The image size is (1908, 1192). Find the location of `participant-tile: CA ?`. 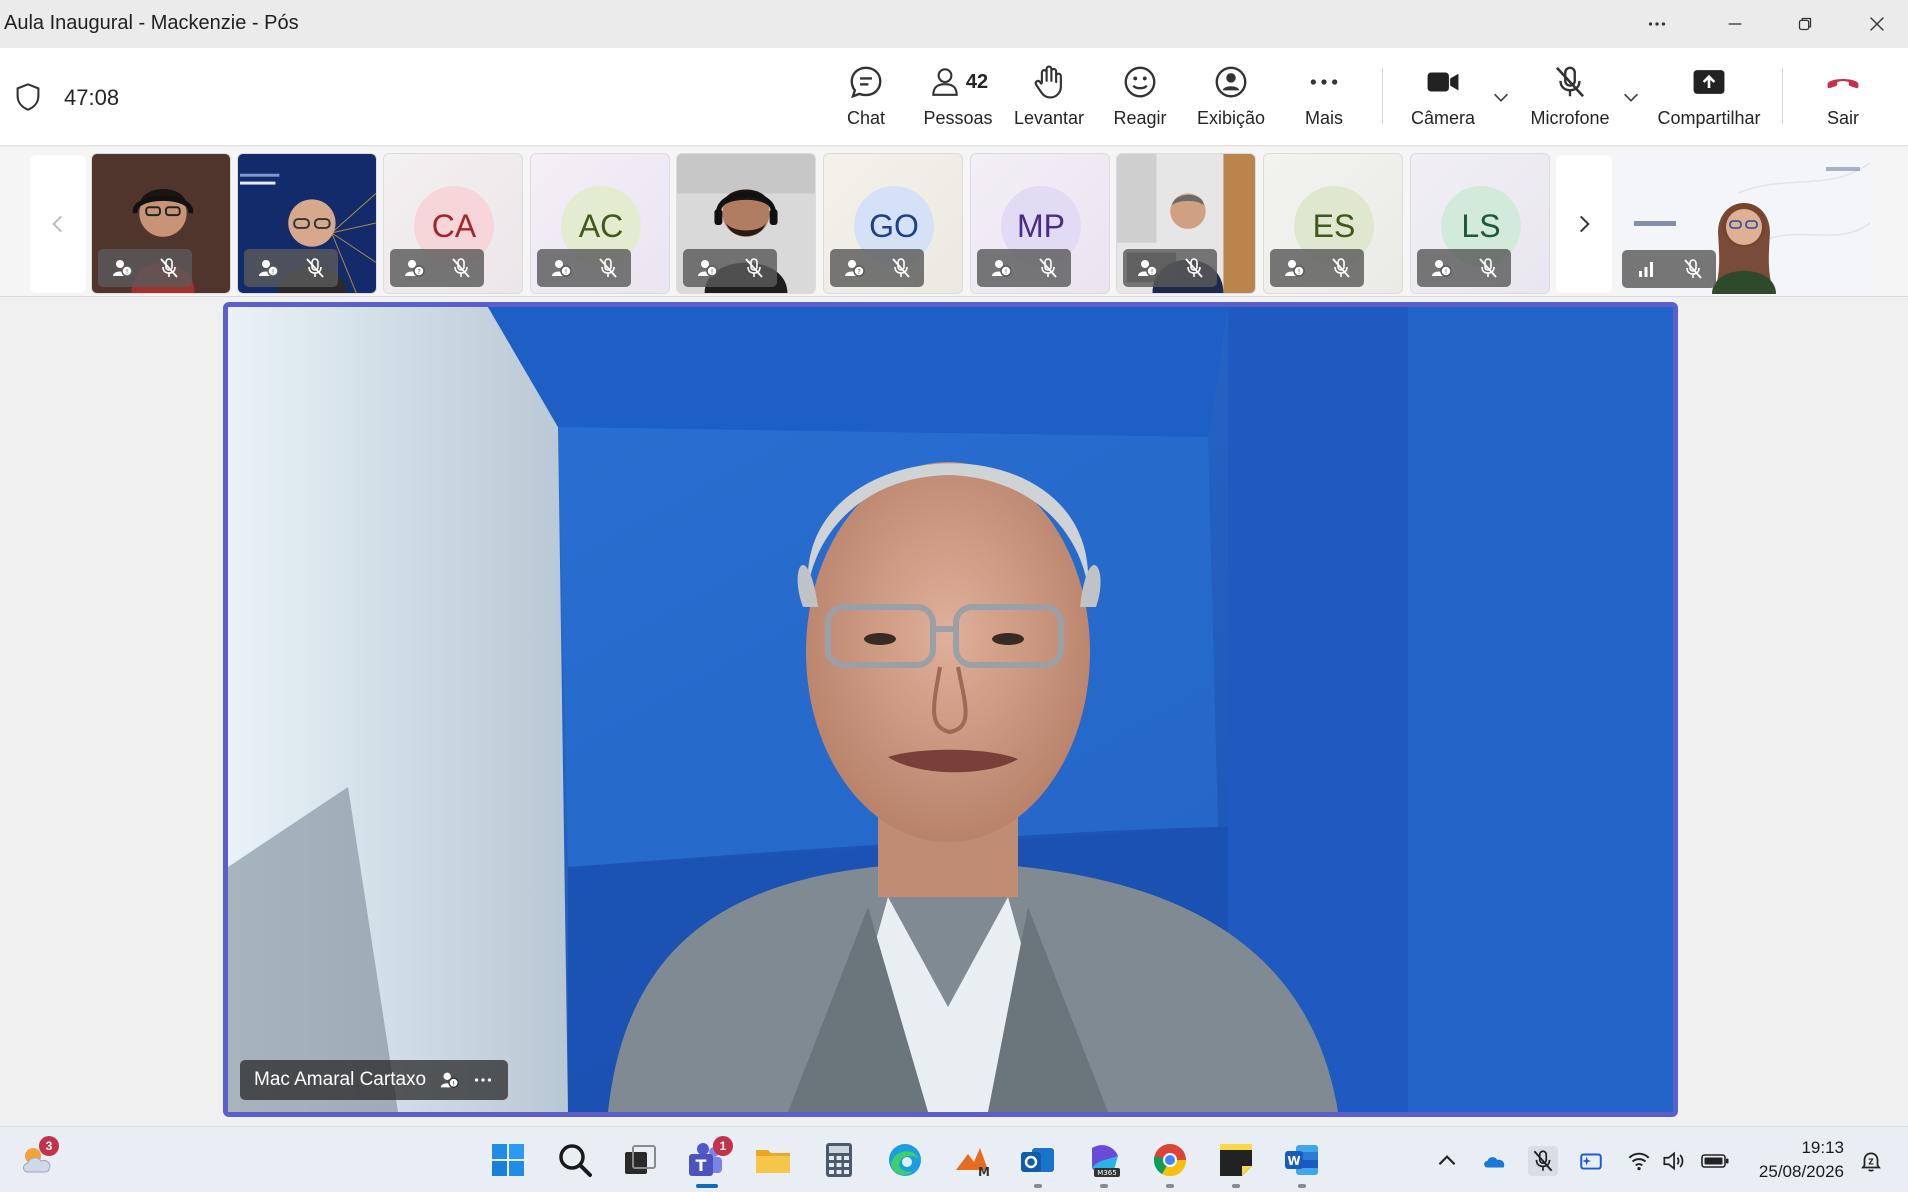

participant-tile: CA ? is located at coordinates (453, 223).